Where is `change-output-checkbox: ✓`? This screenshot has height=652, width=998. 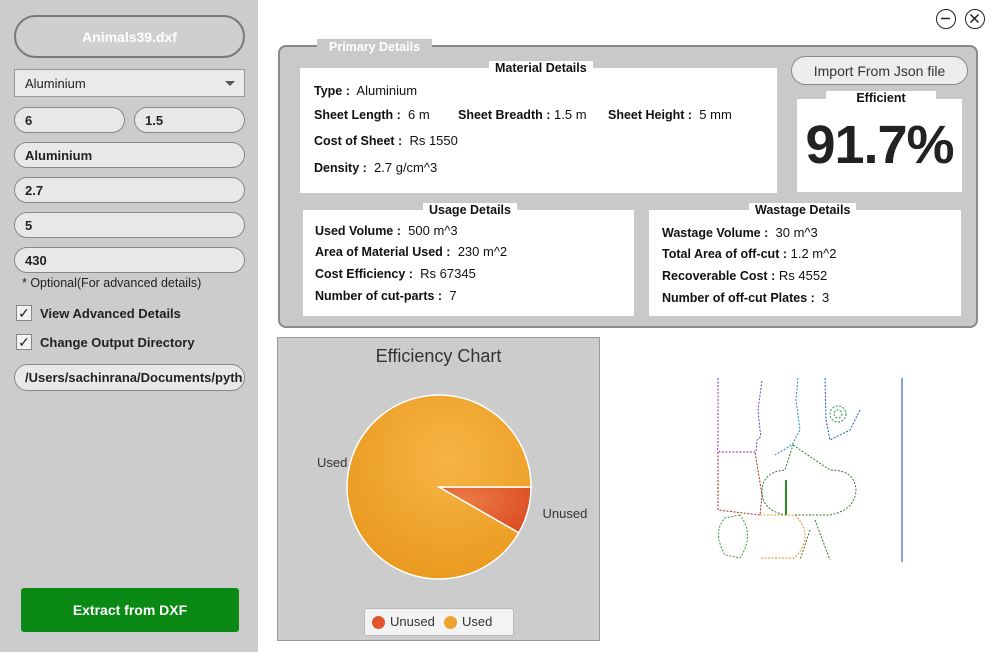
change-output-checkbox: ✓ is located at coordinates (24, 342).